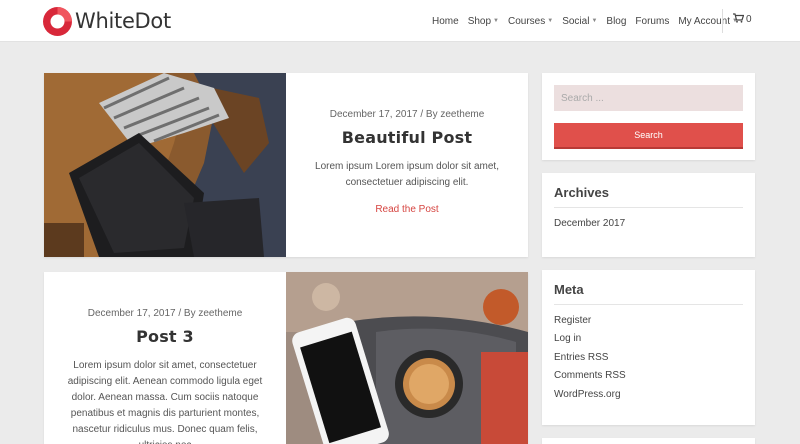  I want to click on widget-title: Meta, so click(569, 289).